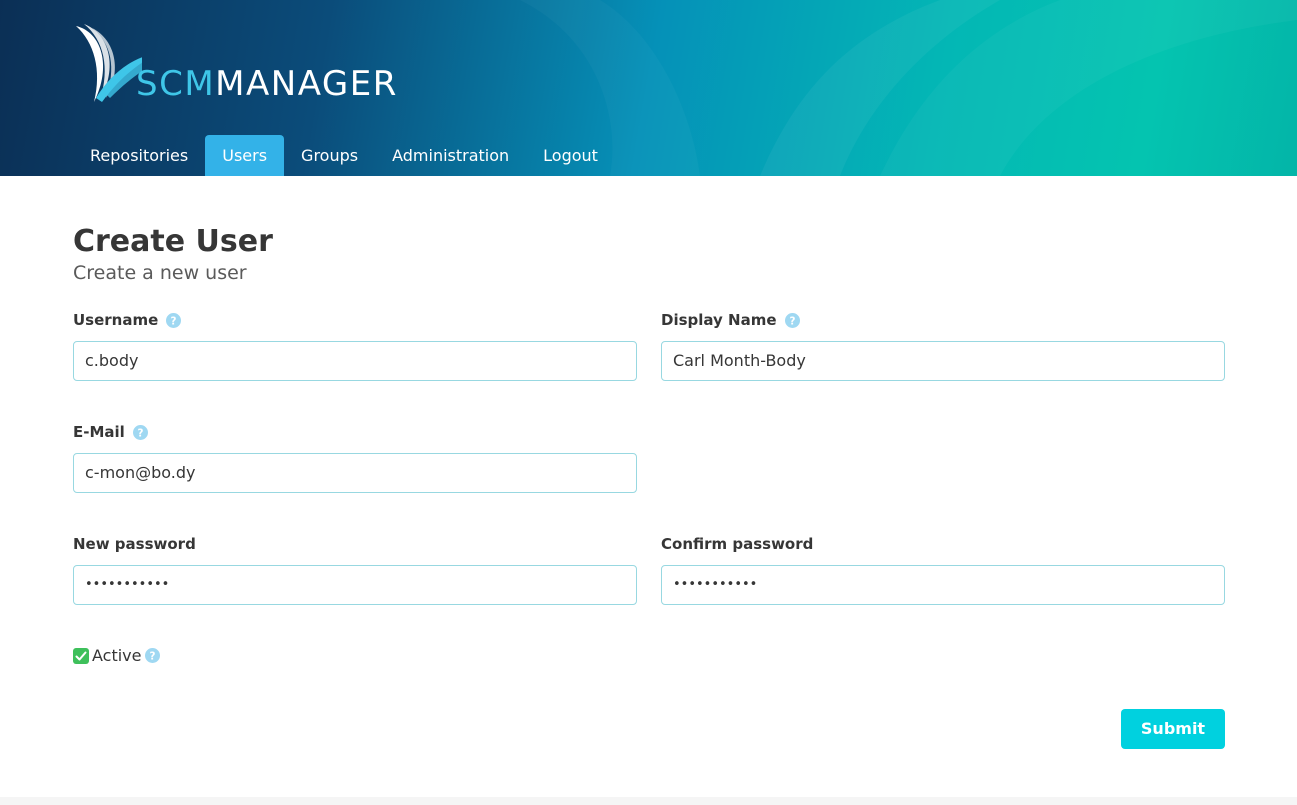 The width and height of the screenshot is (1297, 805). I want to click on display-name-help-icon: ?, so click(792, 320).